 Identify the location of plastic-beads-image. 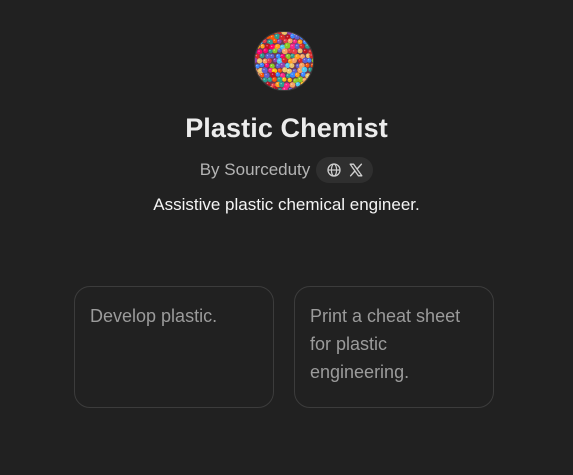
(284, 61).